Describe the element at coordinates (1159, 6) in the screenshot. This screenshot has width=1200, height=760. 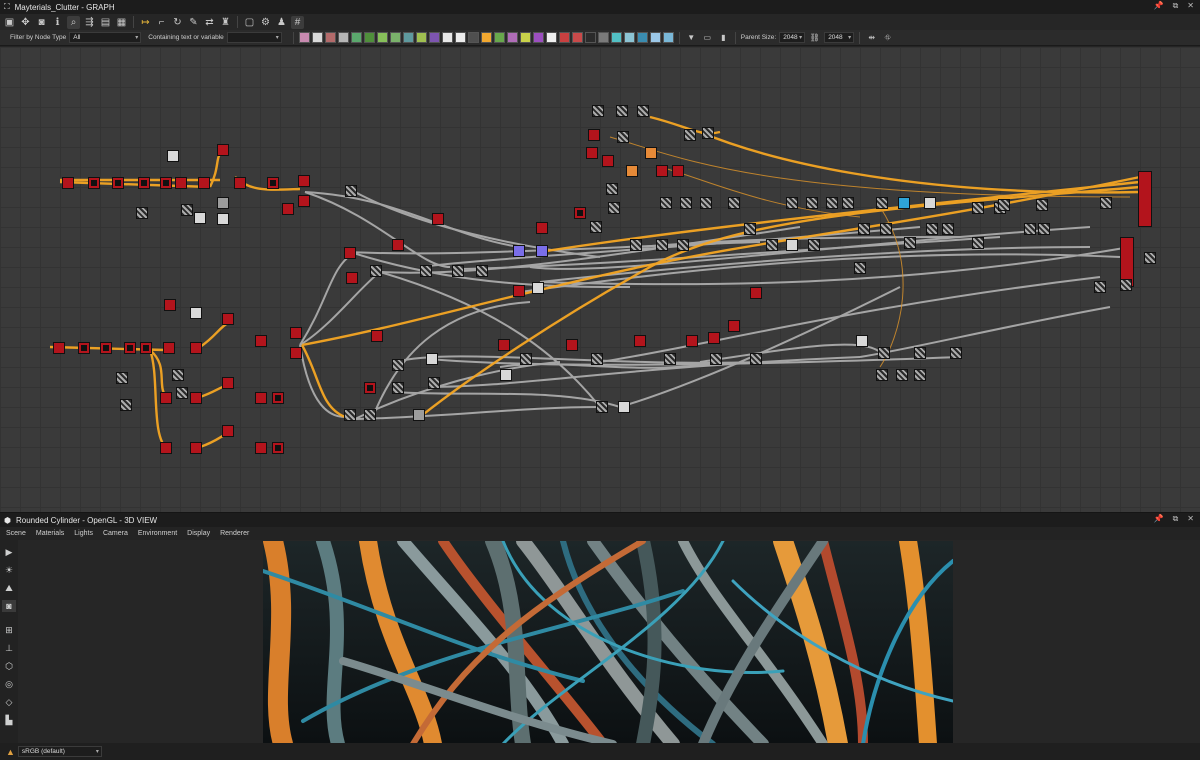
I see `pin-icon: 📌` at that location.